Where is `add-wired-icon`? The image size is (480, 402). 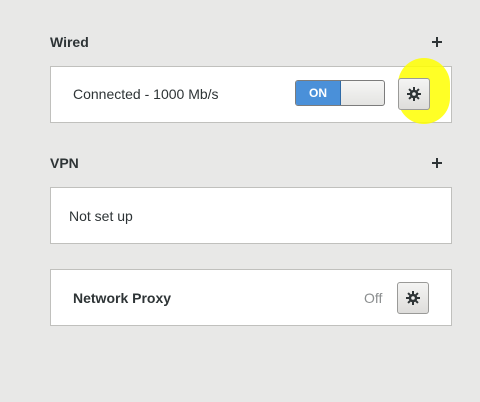 add-wired-icon is located at coordinates (437, 42).